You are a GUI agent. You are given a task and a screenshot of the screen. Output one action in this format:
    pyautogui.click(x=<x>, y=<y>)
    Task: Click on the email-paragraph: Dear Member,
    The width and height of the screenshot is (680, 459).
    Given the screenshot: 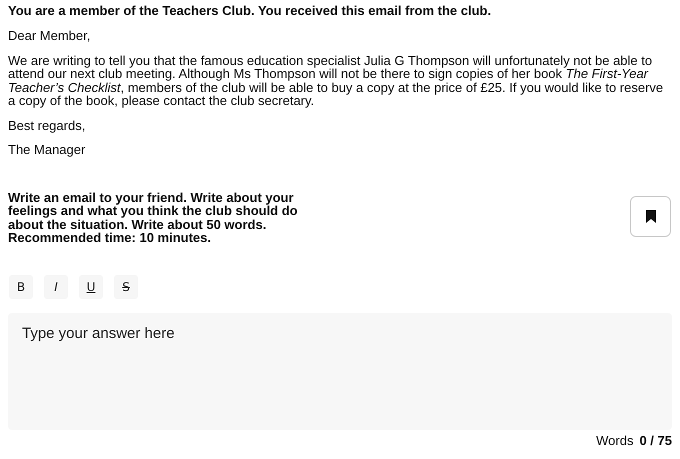 What is the action you would take?
    pyautogui.click(x=50, y=35)
    